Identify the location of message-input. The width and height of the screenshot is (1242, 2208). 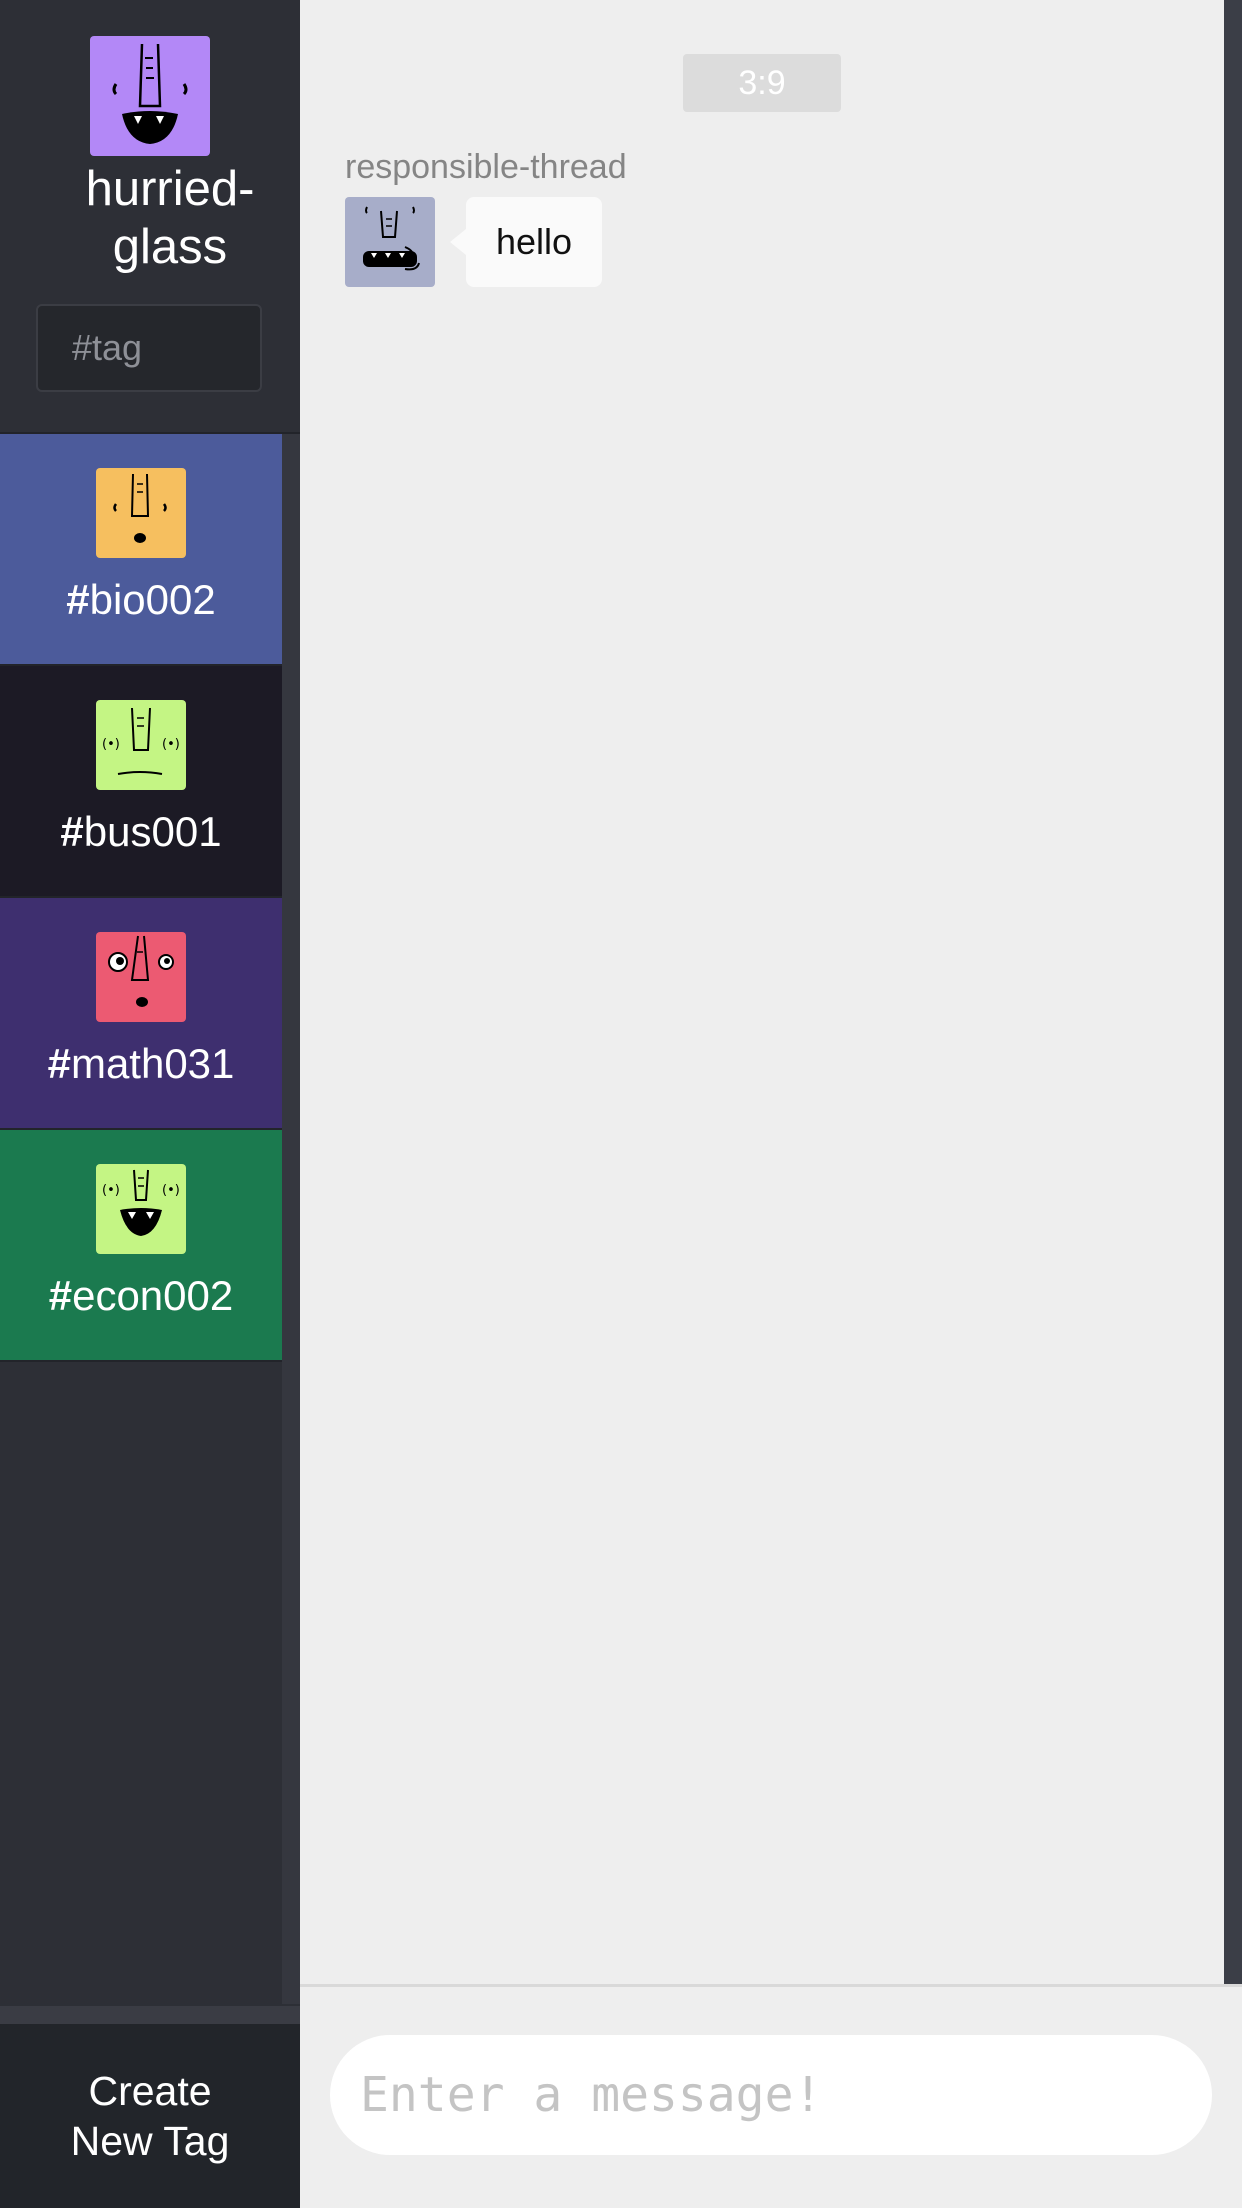
(771, 2095).